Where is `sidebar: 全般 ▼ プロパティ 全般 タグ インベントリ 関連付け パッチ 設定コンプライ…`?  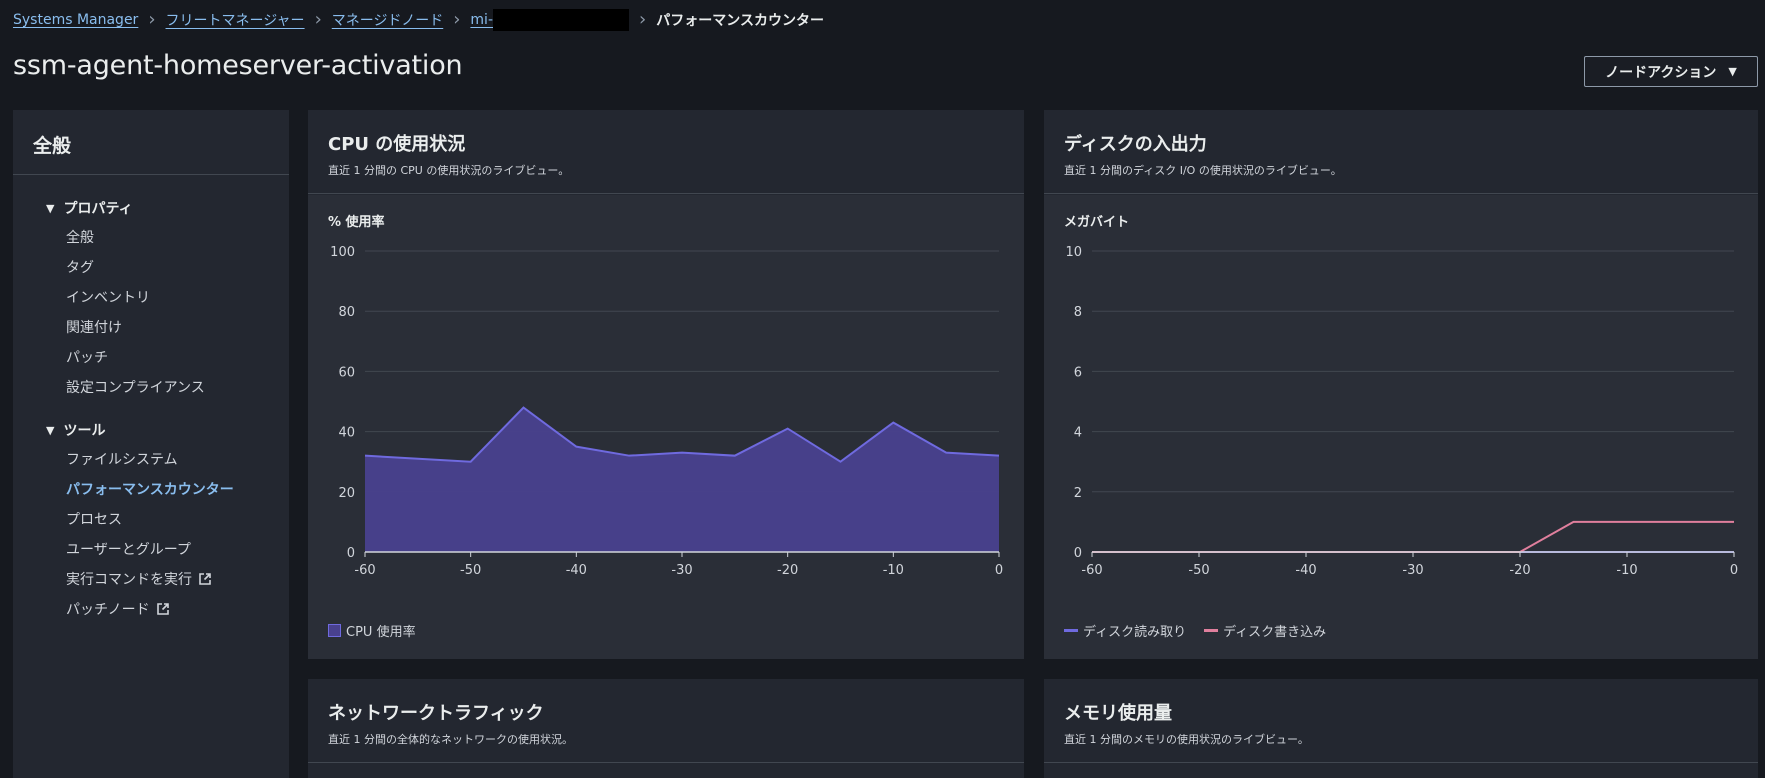
sidebar: 全般 ▼ プロパティ 全般 タグ インベントリ 関連付け パッチ 設定コンプライ… is located at coordinates (151, 444).